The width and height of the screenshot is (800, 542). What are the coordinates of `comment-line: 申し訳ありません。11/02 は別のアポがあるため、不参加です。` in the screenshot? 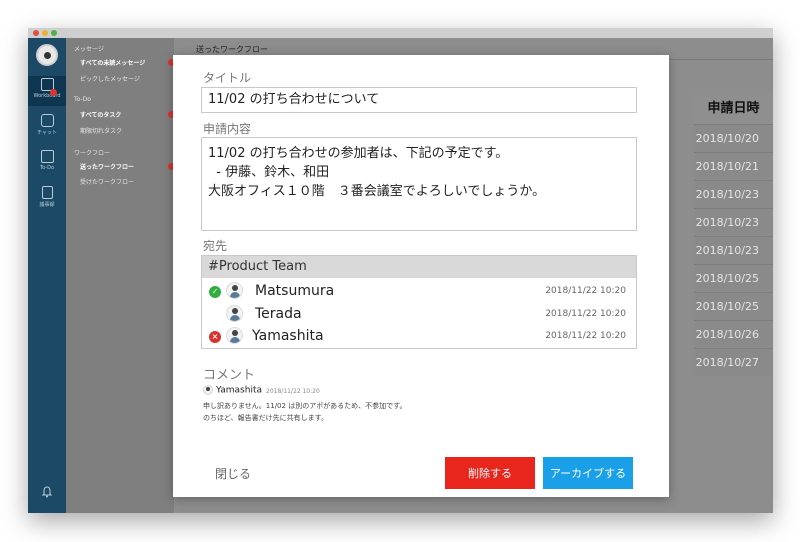 It's located at (305, 406).